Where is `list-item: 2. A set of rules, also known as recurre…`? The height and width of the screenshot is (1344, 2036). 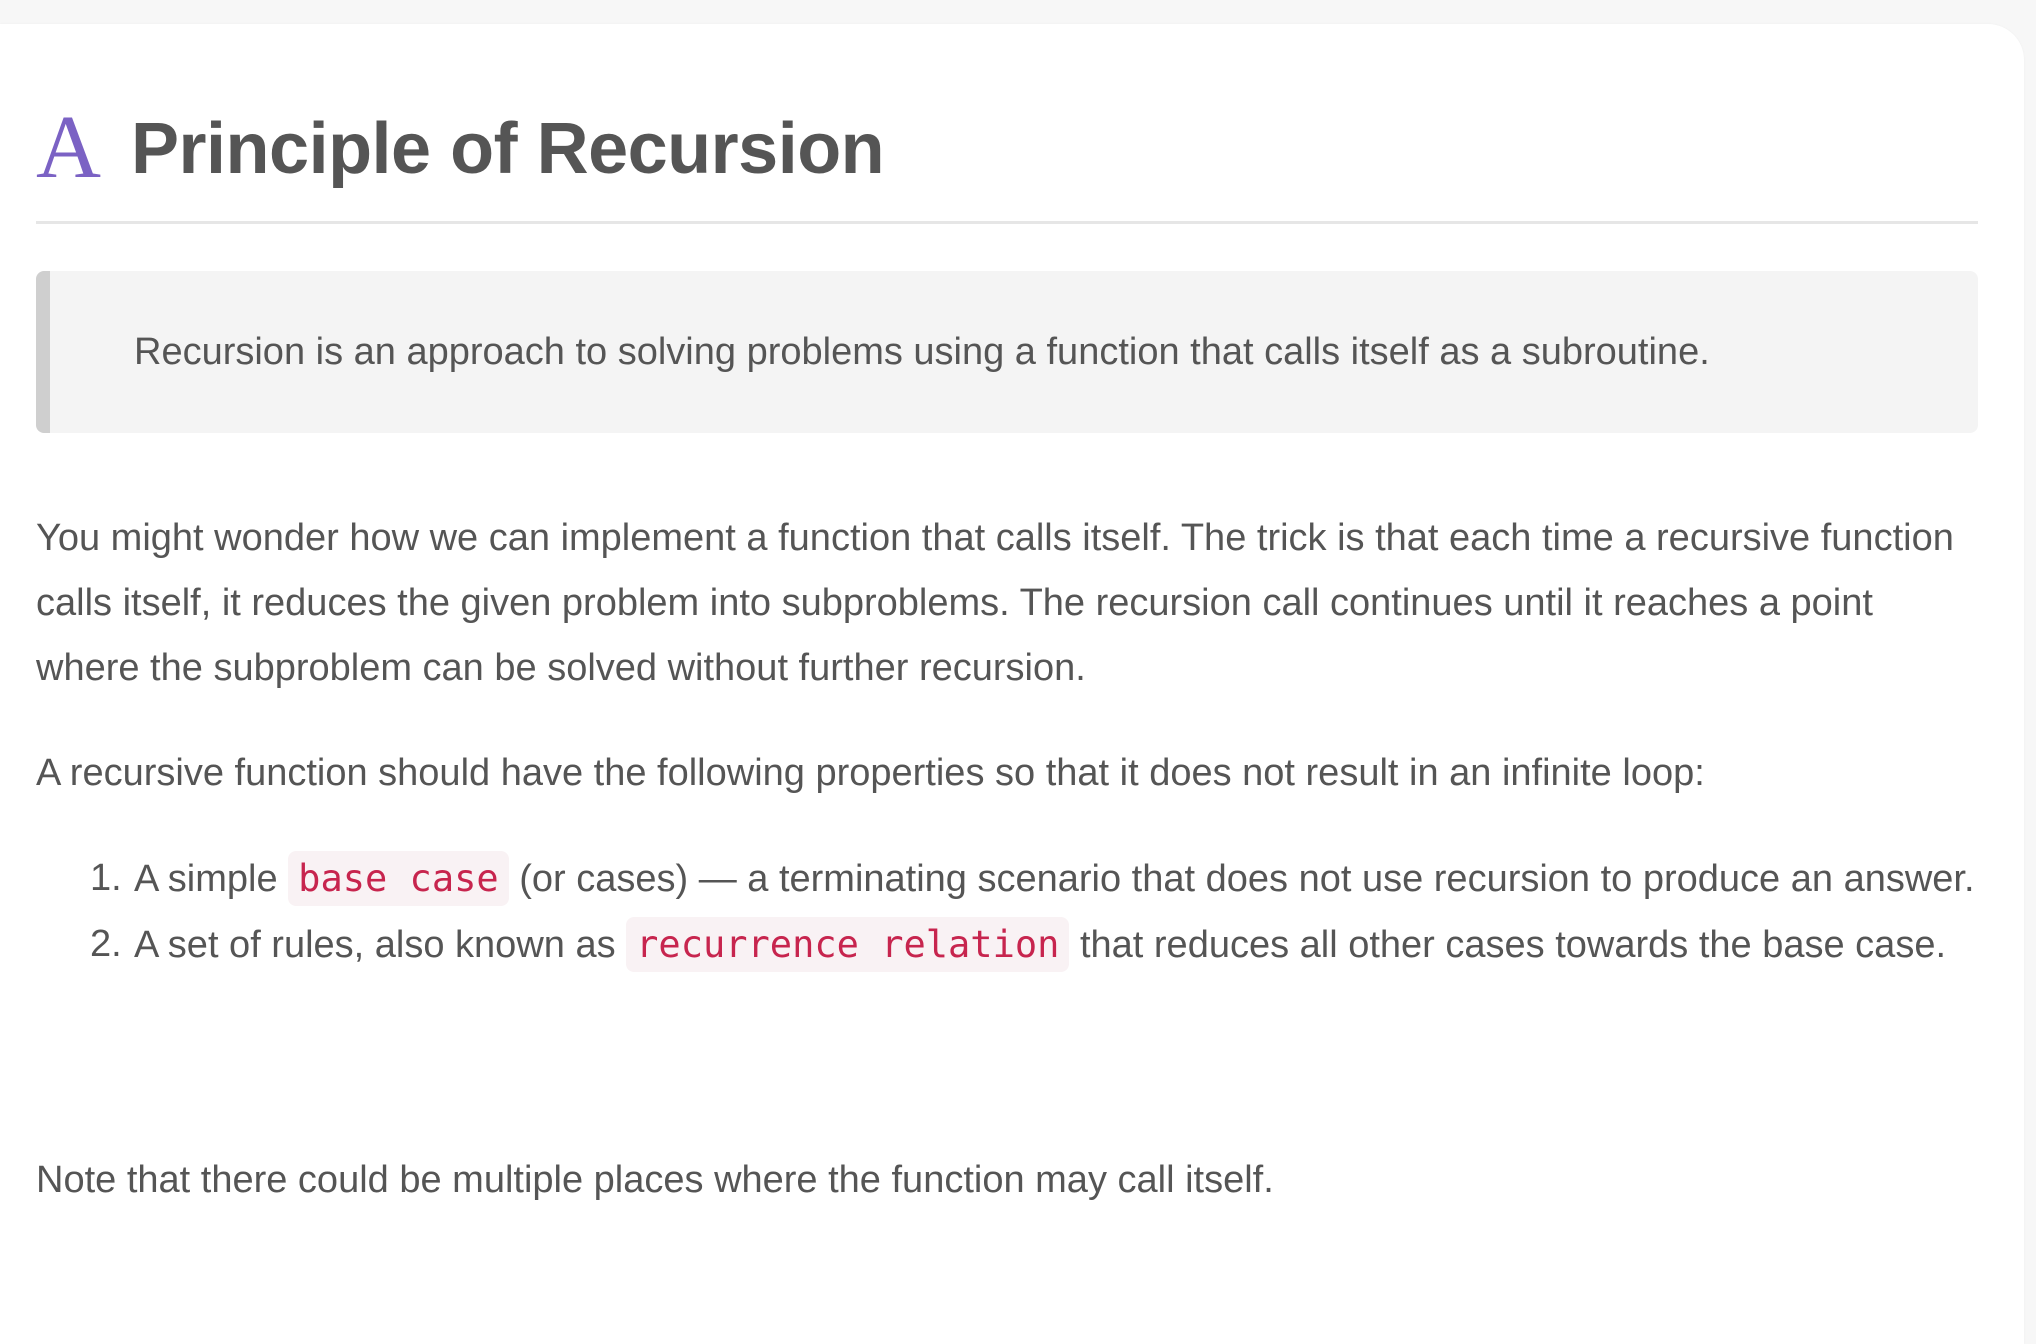 list-item: 2. A set of rules, also known as recurre… is located at coordinates (1007, 945).